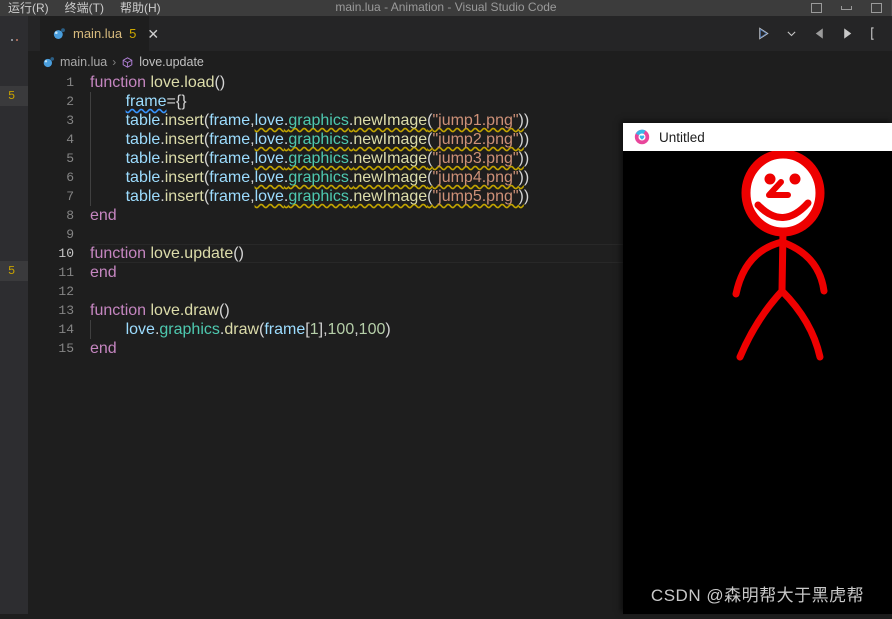 This screenshot has height=619, width=892. I want to click on editor-actions, so click(821, 33).